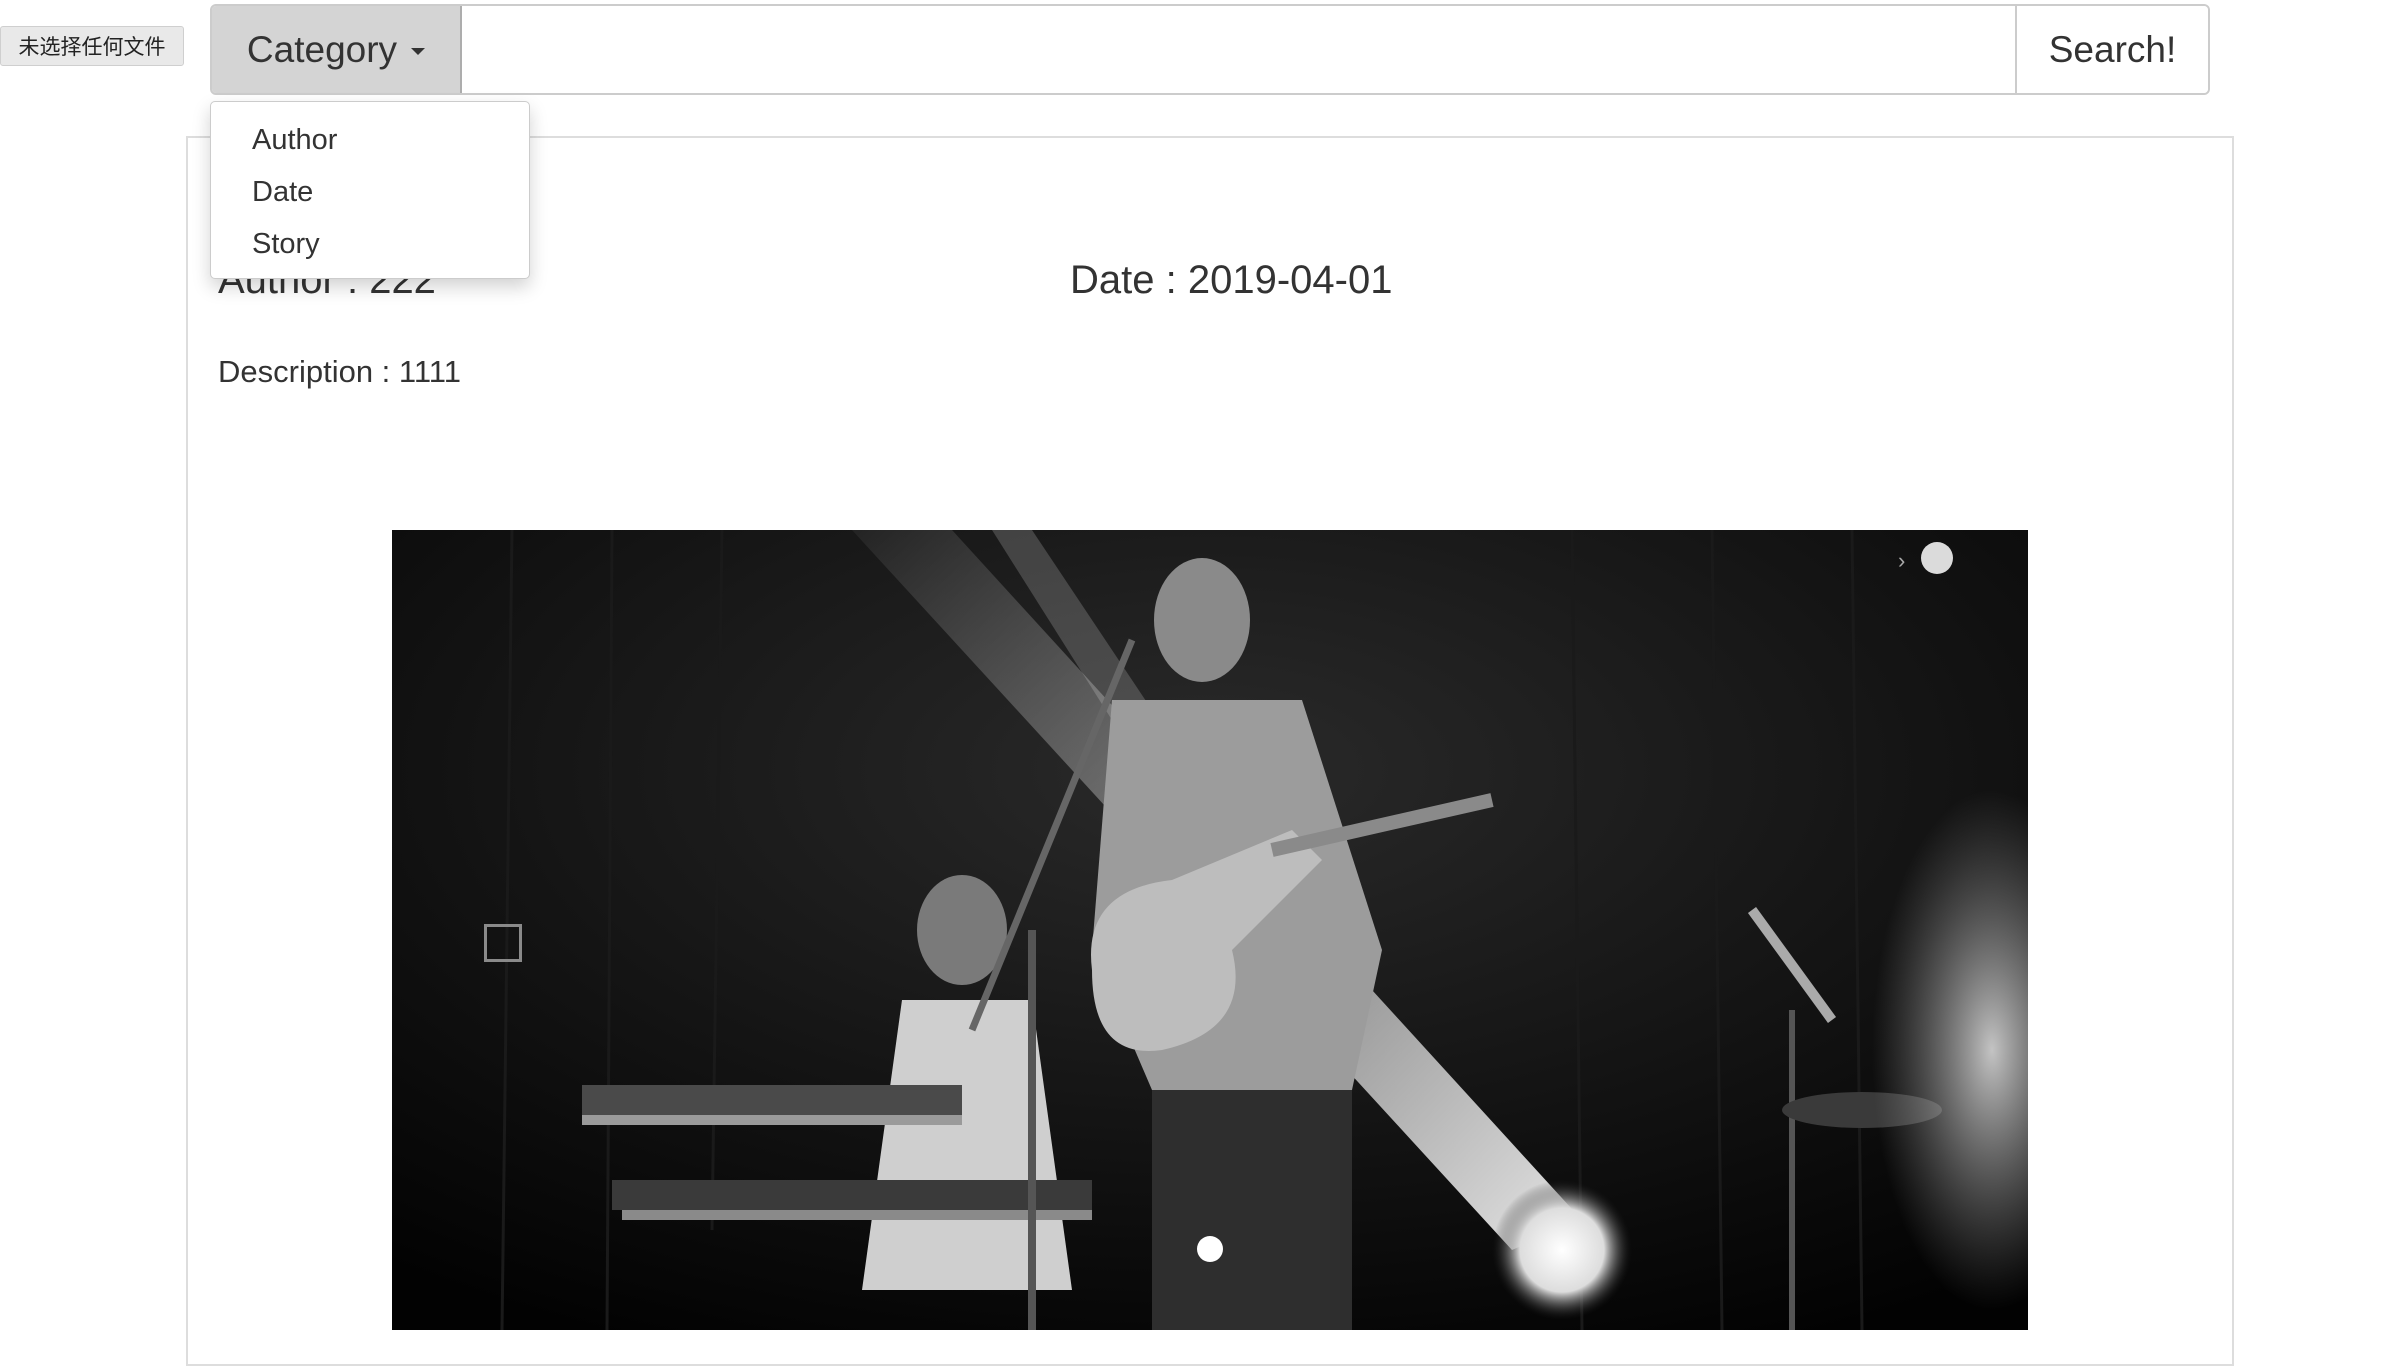 The height and width of the screenshot is (1366, 2396). I want to click on search-group: Category Search!, so click(1210, 49).